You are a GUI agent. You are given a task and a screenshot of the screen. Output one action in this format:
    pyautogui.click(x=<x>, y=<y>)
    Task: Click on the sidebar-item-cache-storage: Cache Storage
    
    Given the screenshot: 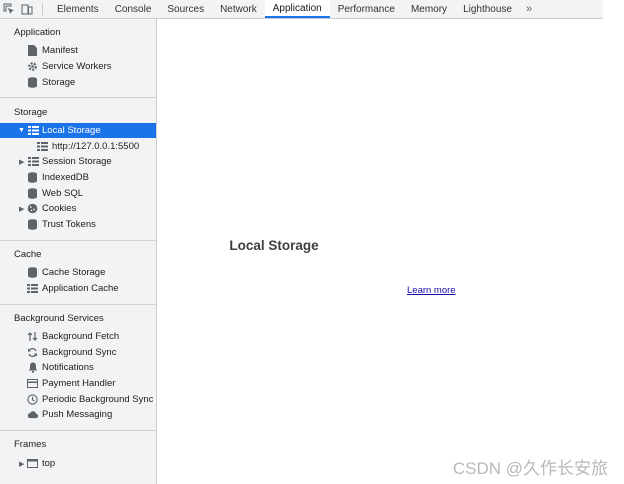 What is the action you would take?
    pyautogui.click(x=78, y=272)
    